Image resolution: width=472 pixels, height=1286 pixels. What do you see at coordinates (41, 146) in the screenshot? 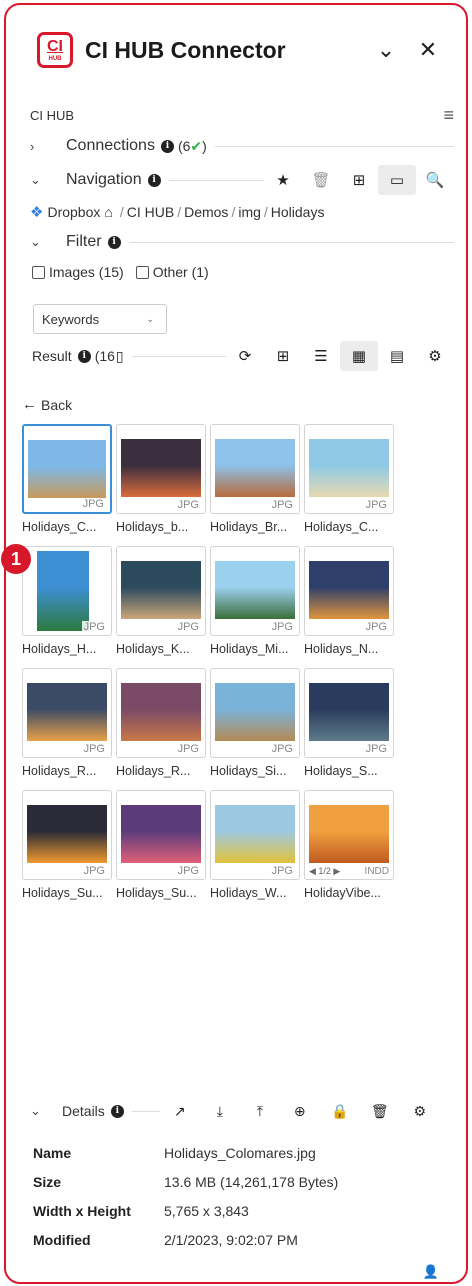
I see `chevron-right-icon: ›` at bounding box center [41, 146].